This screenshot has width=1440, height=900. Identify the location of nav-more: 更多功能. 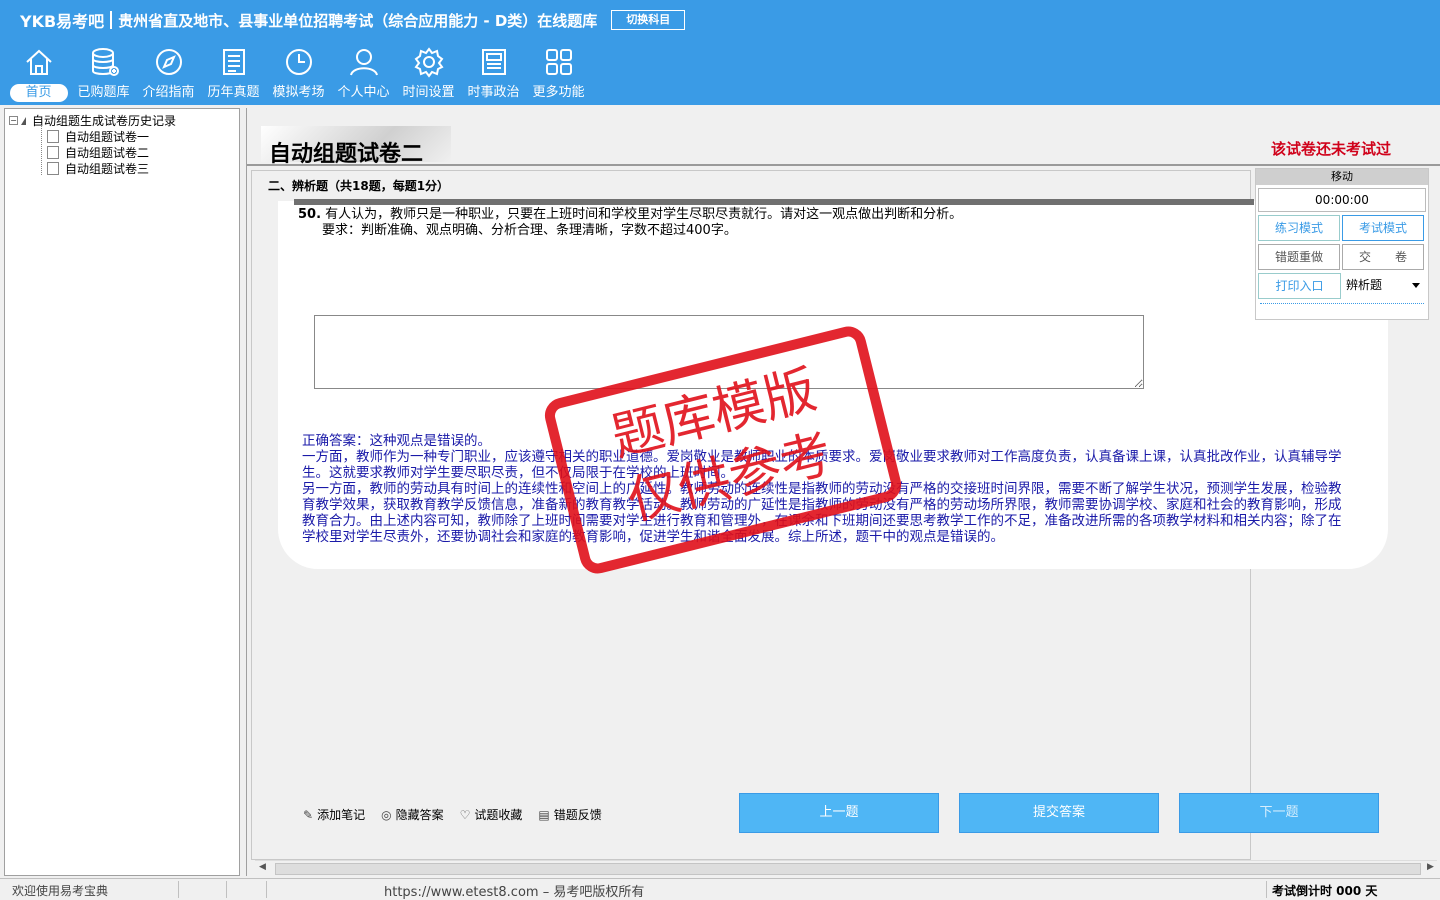
(558, 75).